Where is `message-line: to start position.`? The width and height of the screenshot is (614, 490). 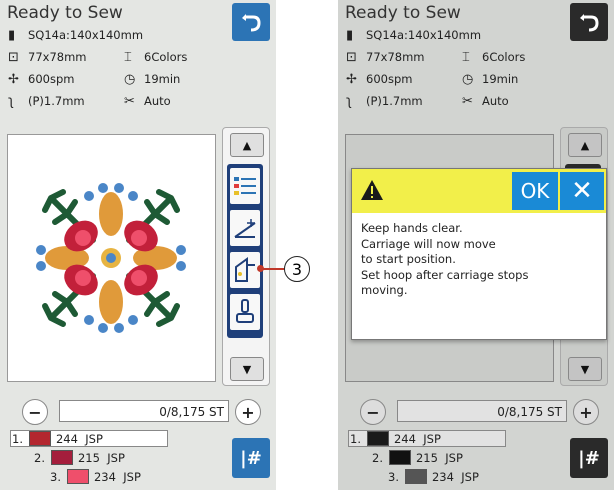
message-line: to start position. is located at coordinates (408, 259).